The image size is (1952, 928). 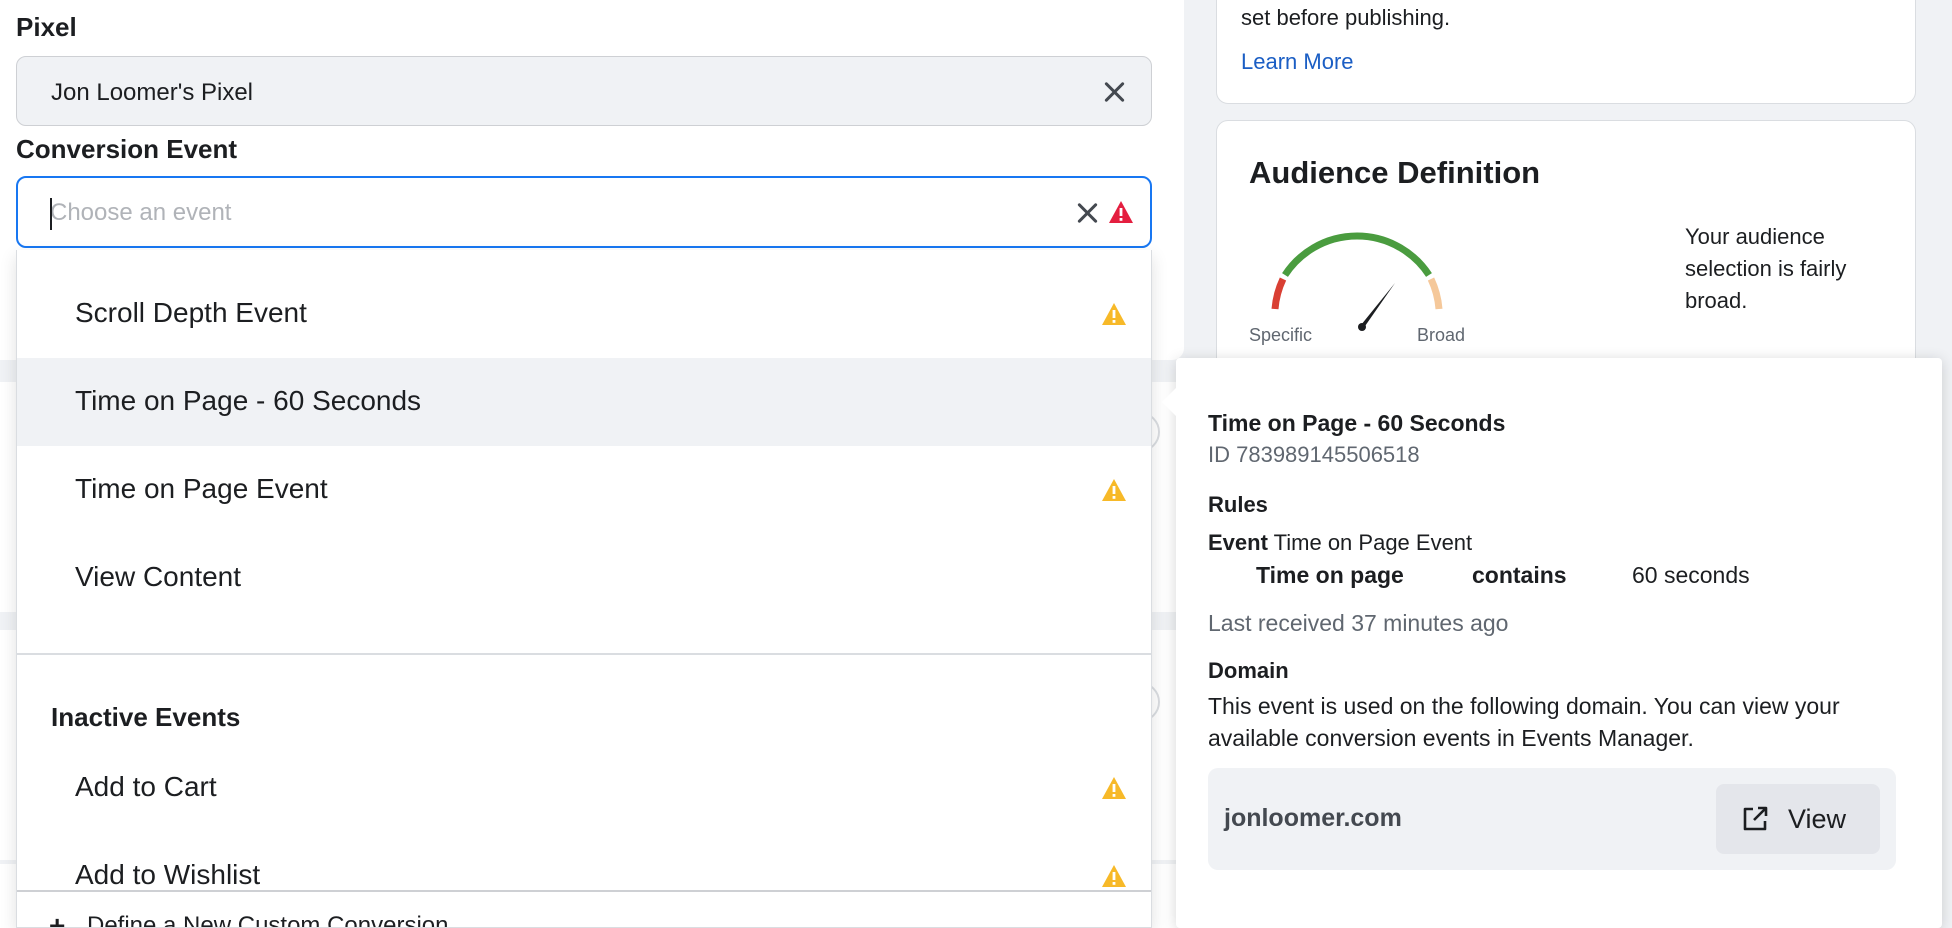 I want to click on gauge-broad-label: Broad, so click(x=1441, y=335).